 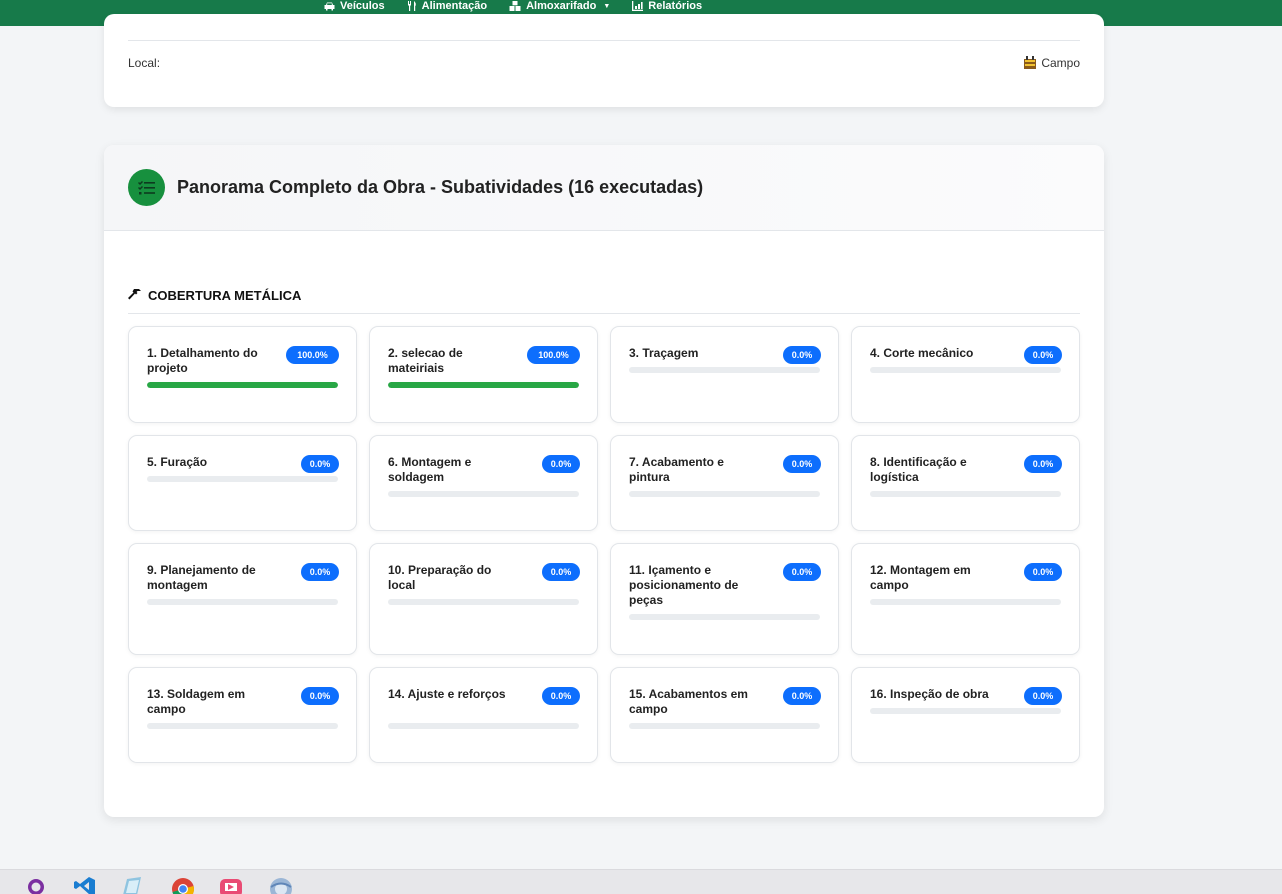 What do you see at coordinates (638, 6) in the screenshot?
I see `chart-icon` at bounding box center [638, 6].